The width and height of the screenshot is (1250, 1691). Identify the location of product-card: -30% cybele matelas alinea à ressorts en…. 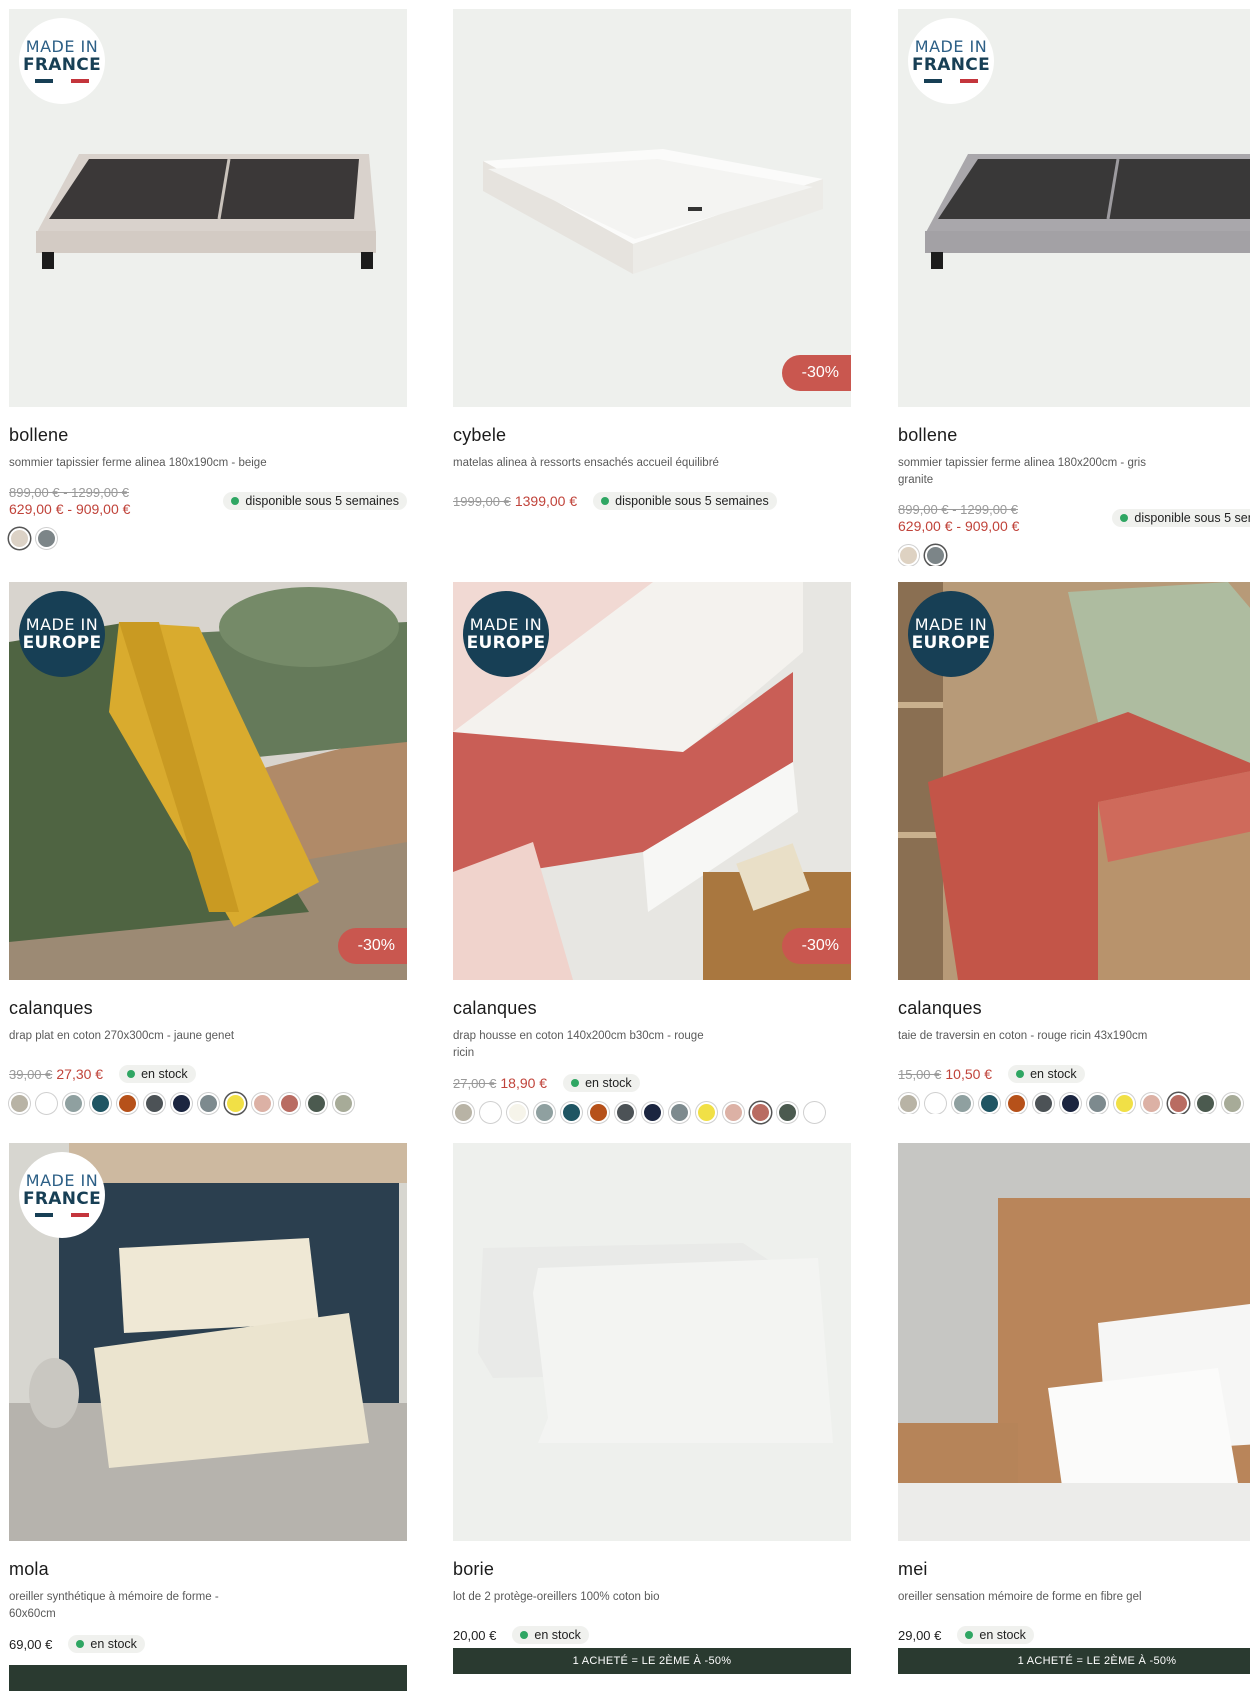
(652, 259).